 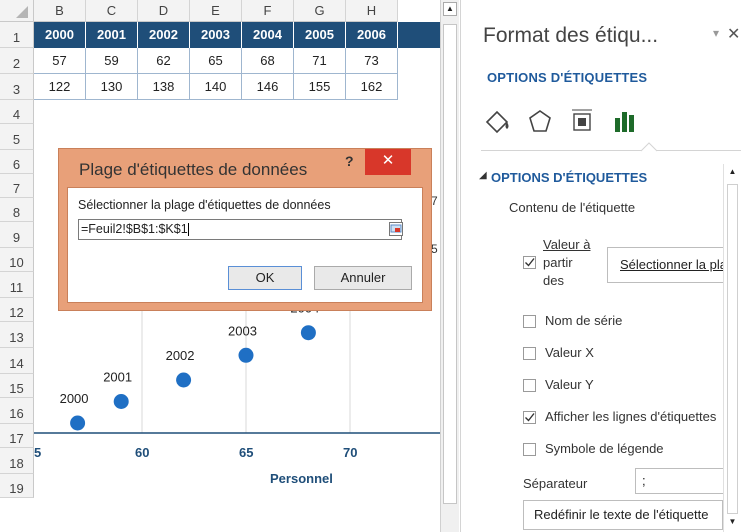 What do you see at coordinates (134, 229) in the screenshot?
I see `range-input-value: =Feuil2!$B$1:$K$1` at bounding box center [134, 229].